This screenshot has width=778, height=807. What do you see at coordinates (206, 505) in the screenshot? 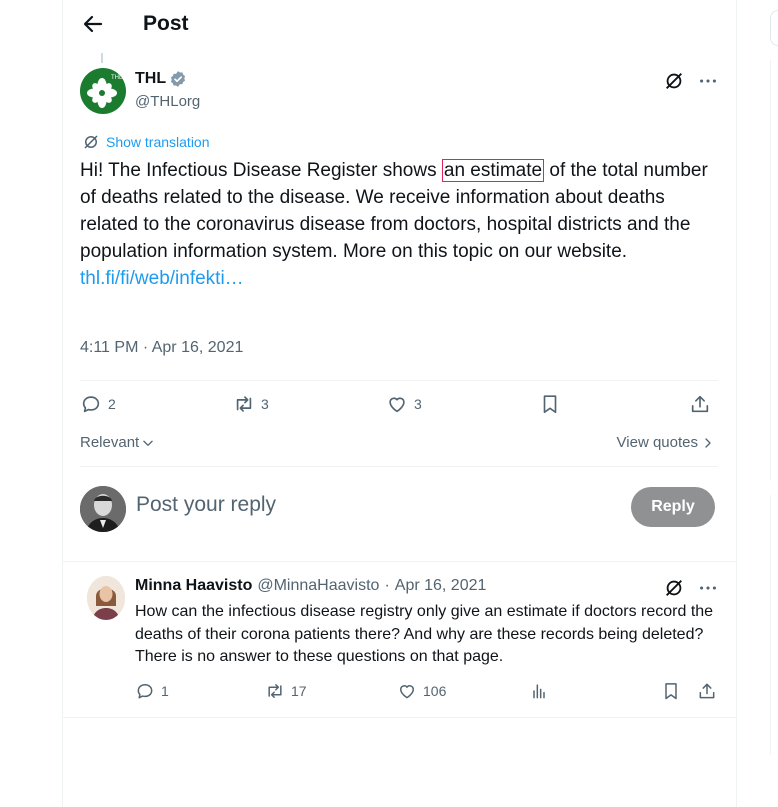
I see `reply-input: Post your reply` at bounding box center [206, 505].